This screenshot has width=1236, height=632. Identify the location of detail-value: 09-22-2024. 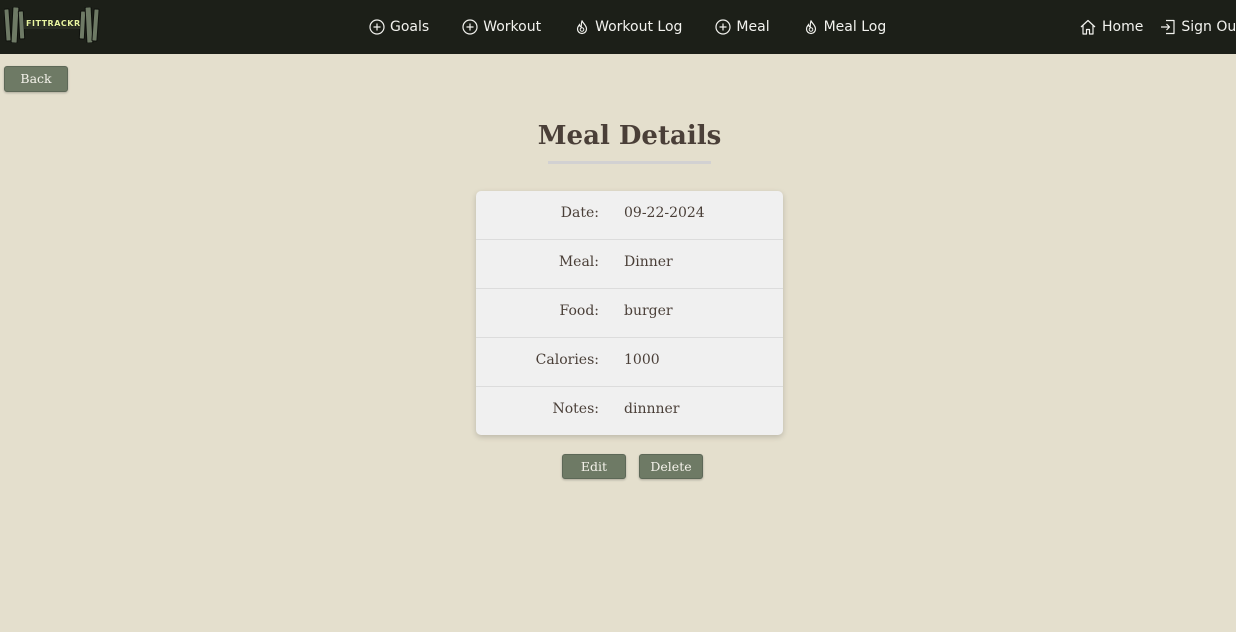
(664, 213).